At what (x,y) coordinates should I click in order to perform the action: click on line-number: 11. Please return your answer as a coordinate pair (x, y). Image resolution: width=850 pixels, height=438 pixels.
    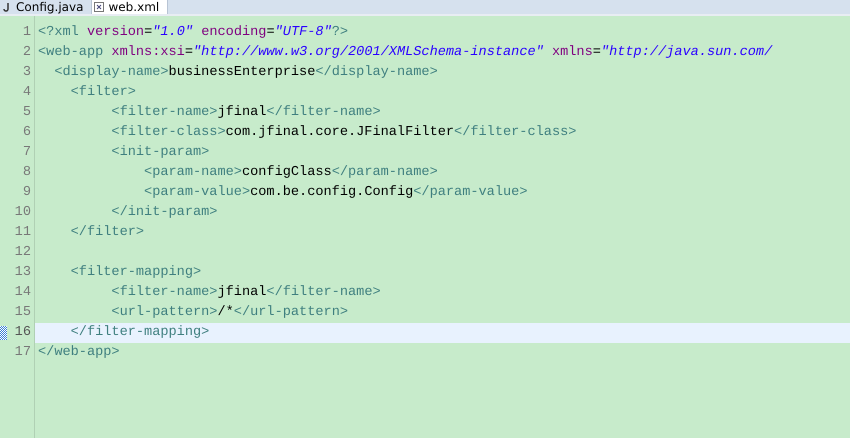
    Looking at the image, I should click on (22, 232).